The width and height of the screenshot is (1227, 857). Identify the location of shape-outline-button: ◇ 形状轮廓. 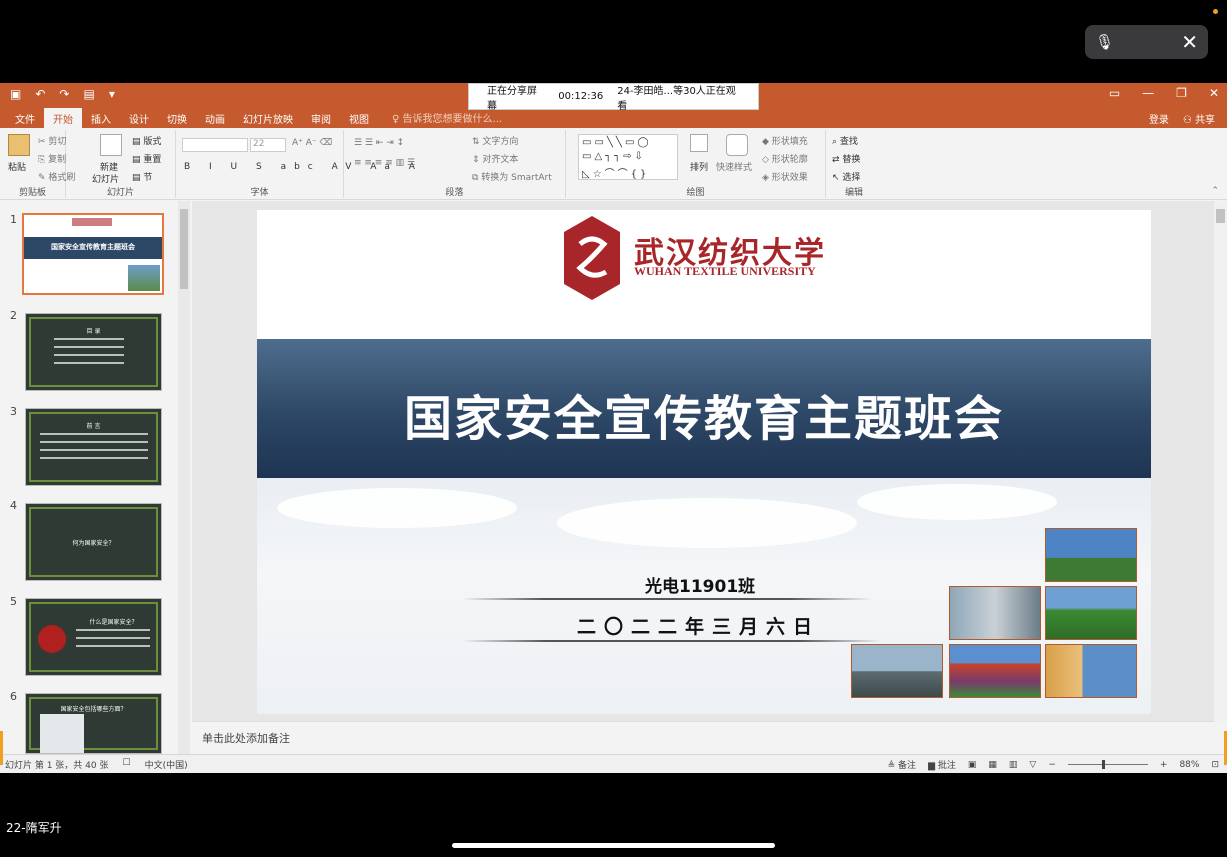
(785, 158).